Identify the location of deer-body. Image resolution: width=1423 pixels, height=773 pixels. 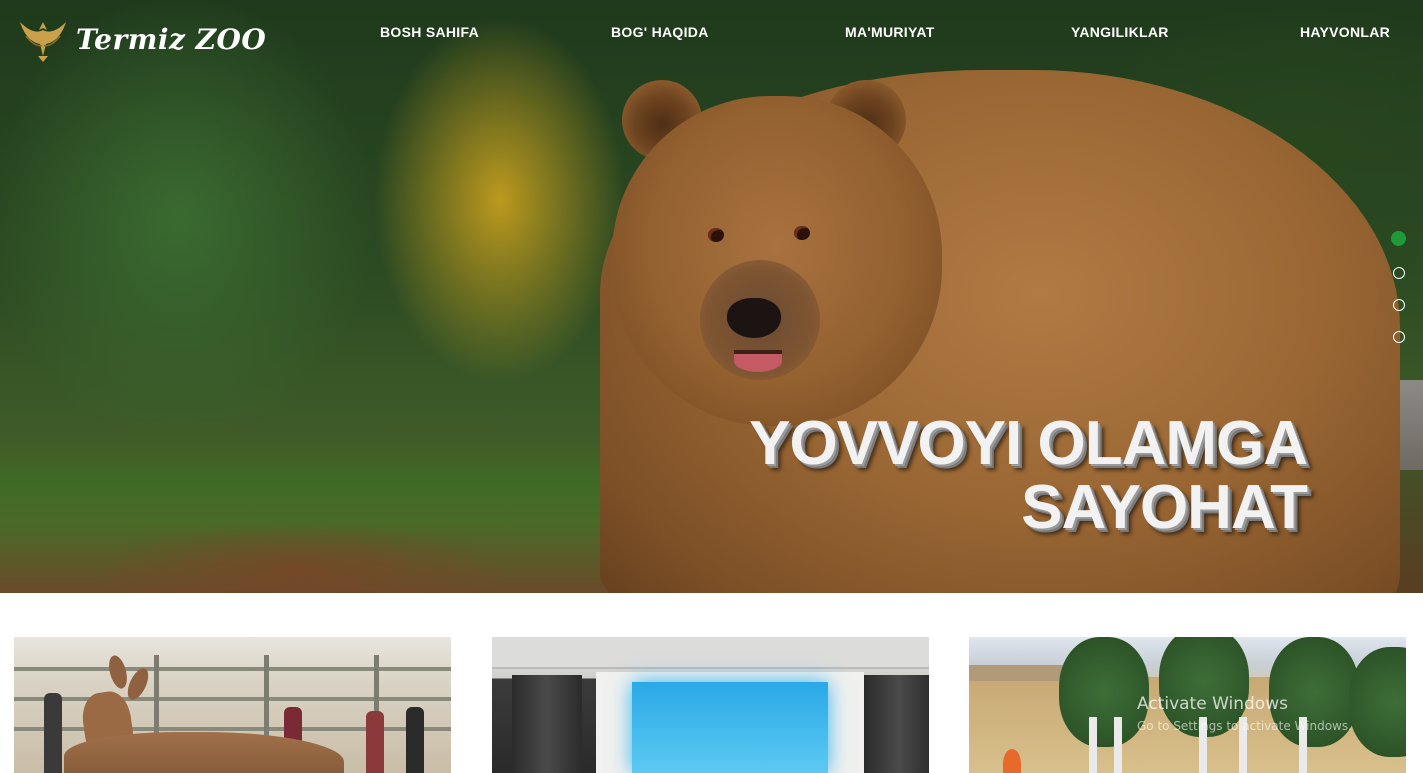
(204, 752).